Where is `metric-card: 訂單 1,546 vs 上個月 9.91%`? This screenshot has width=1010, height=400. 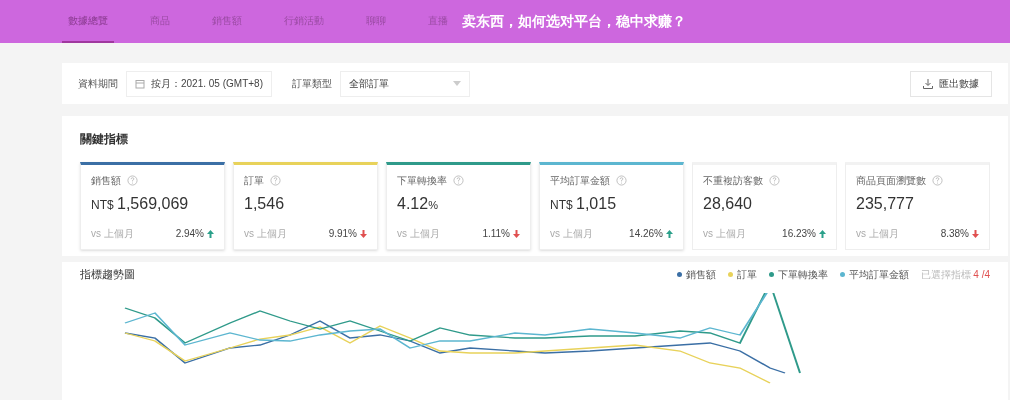
metric-card: 訂單 1,546 vs 上個月 9.91% is located at coordinates (305, 206).